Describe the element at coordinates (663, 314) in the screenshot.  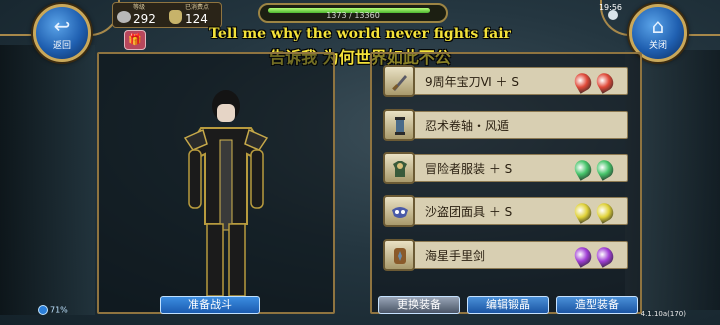
I see `version-label: 4.1.10a(170)` at that location.